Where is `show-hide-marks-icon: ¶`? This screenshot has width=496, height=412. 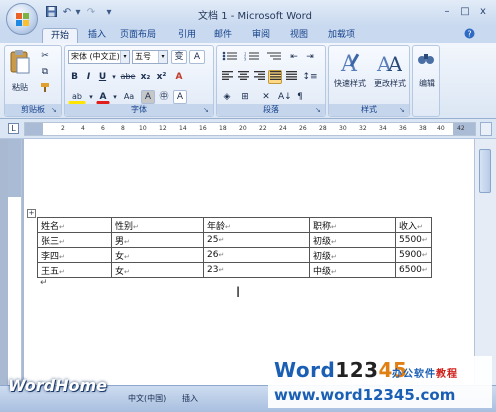 show-hide-marks-icon: ¶ is located at coordinates (300, 97).